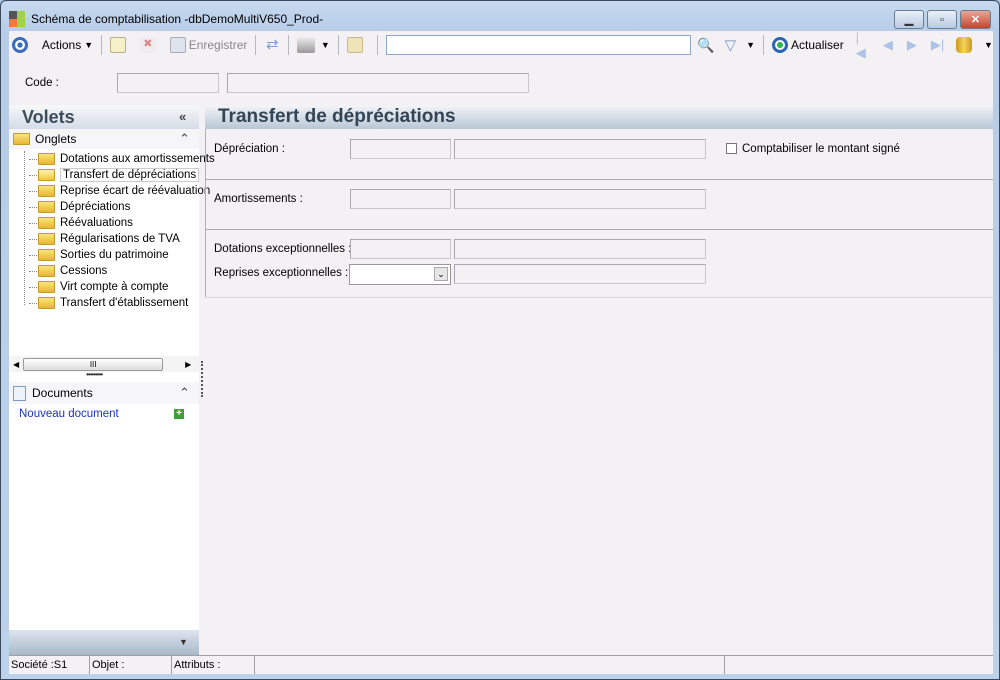  What do you see at coordinates (964, 45) in the screenshot?
I see `database-icon` at bounding box center [964, 45].